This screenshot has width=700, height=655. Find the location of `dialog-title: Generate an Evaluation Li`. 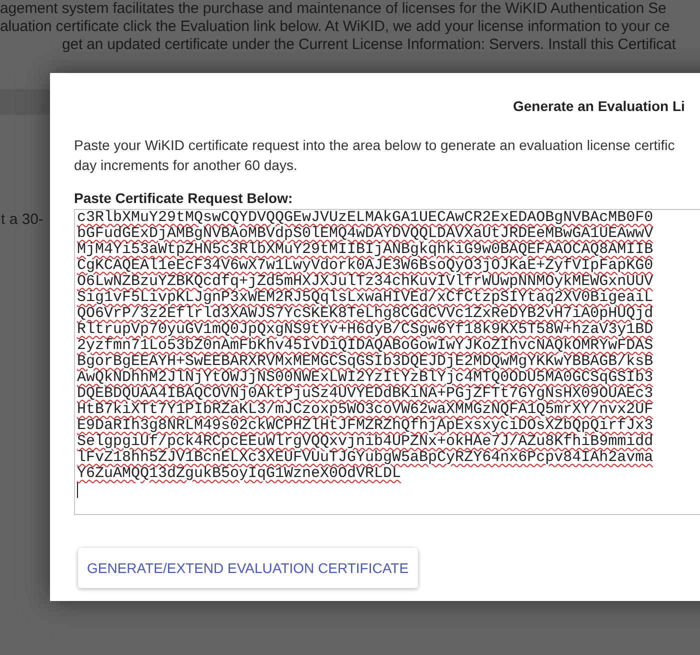

dialog-title: Generate an Evaluation Li is located at coordinates (599, 107).